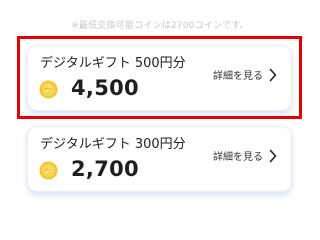  What do you see at coordinates (105, 88) in the screenshot?
I see `coin-amount: 4,500` at bounding box center [105, 88].